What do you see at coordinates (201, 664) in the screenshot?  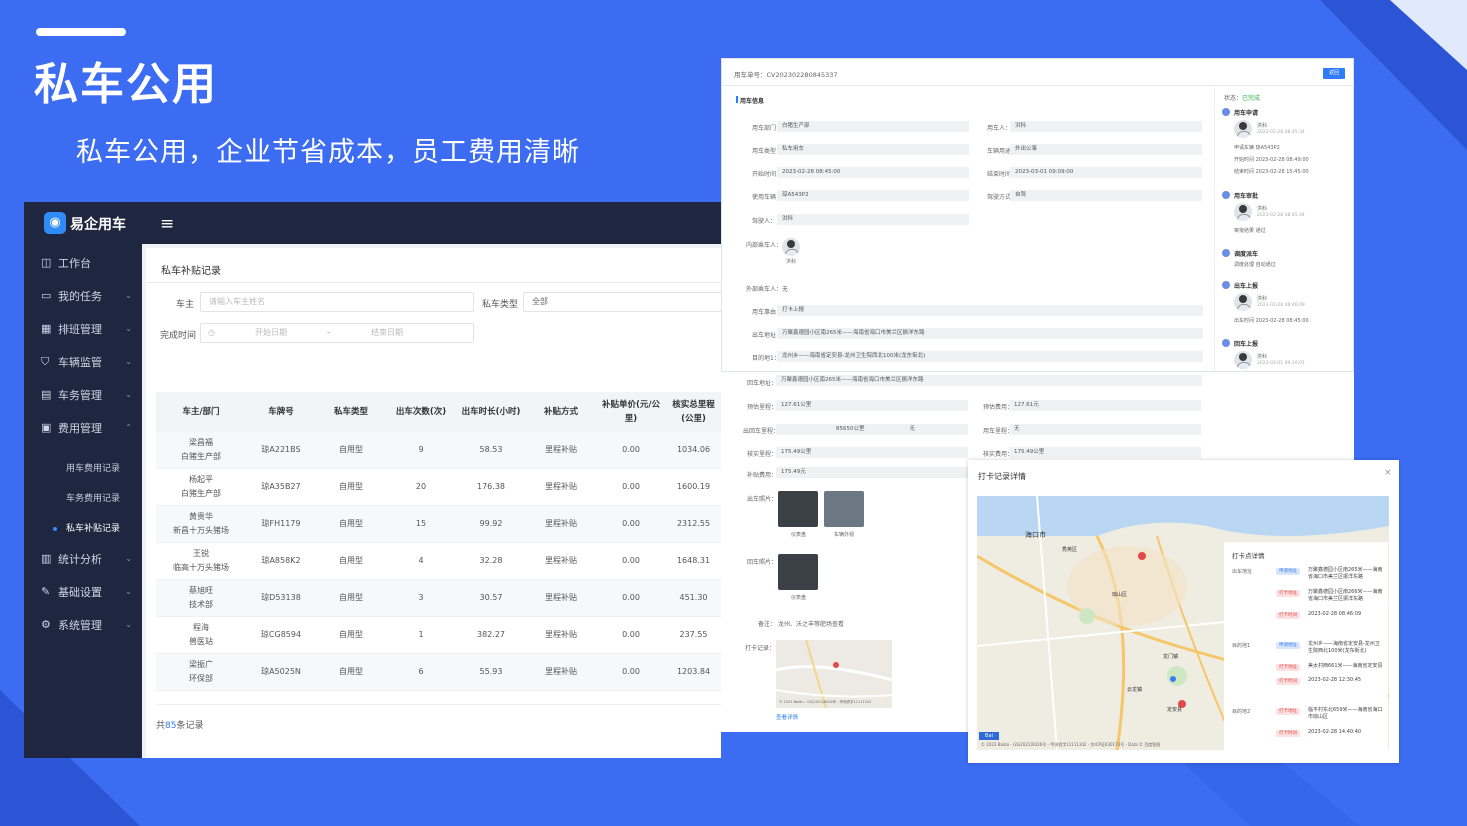 I see `owner-name: 梁振广` at bounding box center [201, 664].